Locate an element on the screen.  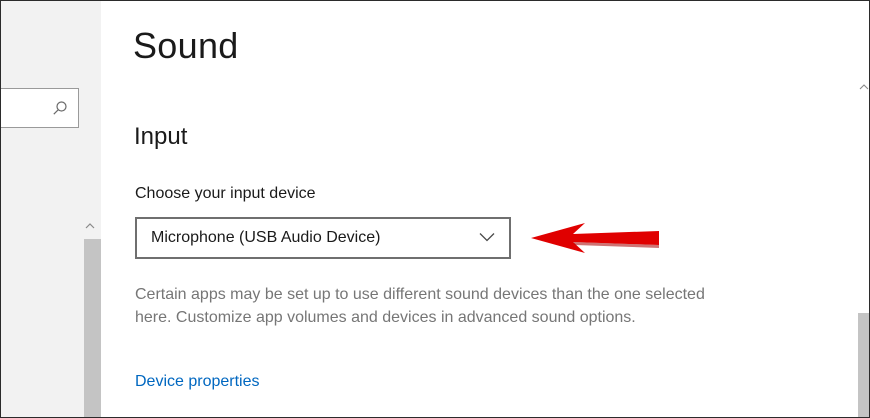
navigation-pane is located at coordinates (51, 209).